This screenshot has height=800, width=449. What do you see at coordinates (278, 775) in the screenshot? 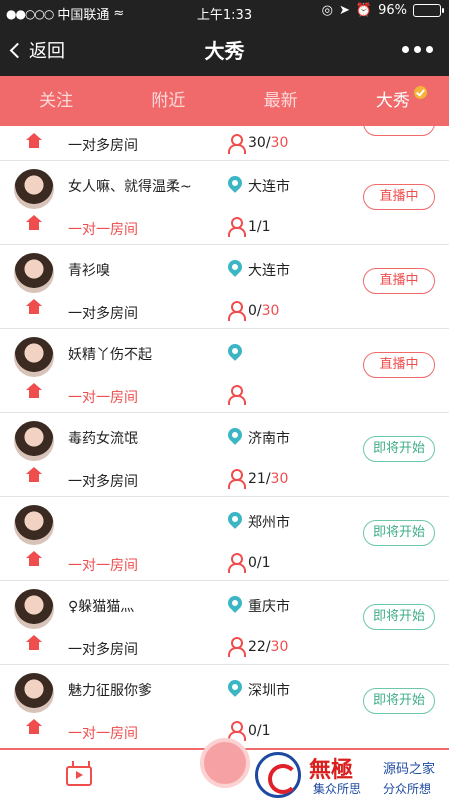
I see `watermark-emblem-icon` at bounding box center [278, 775].